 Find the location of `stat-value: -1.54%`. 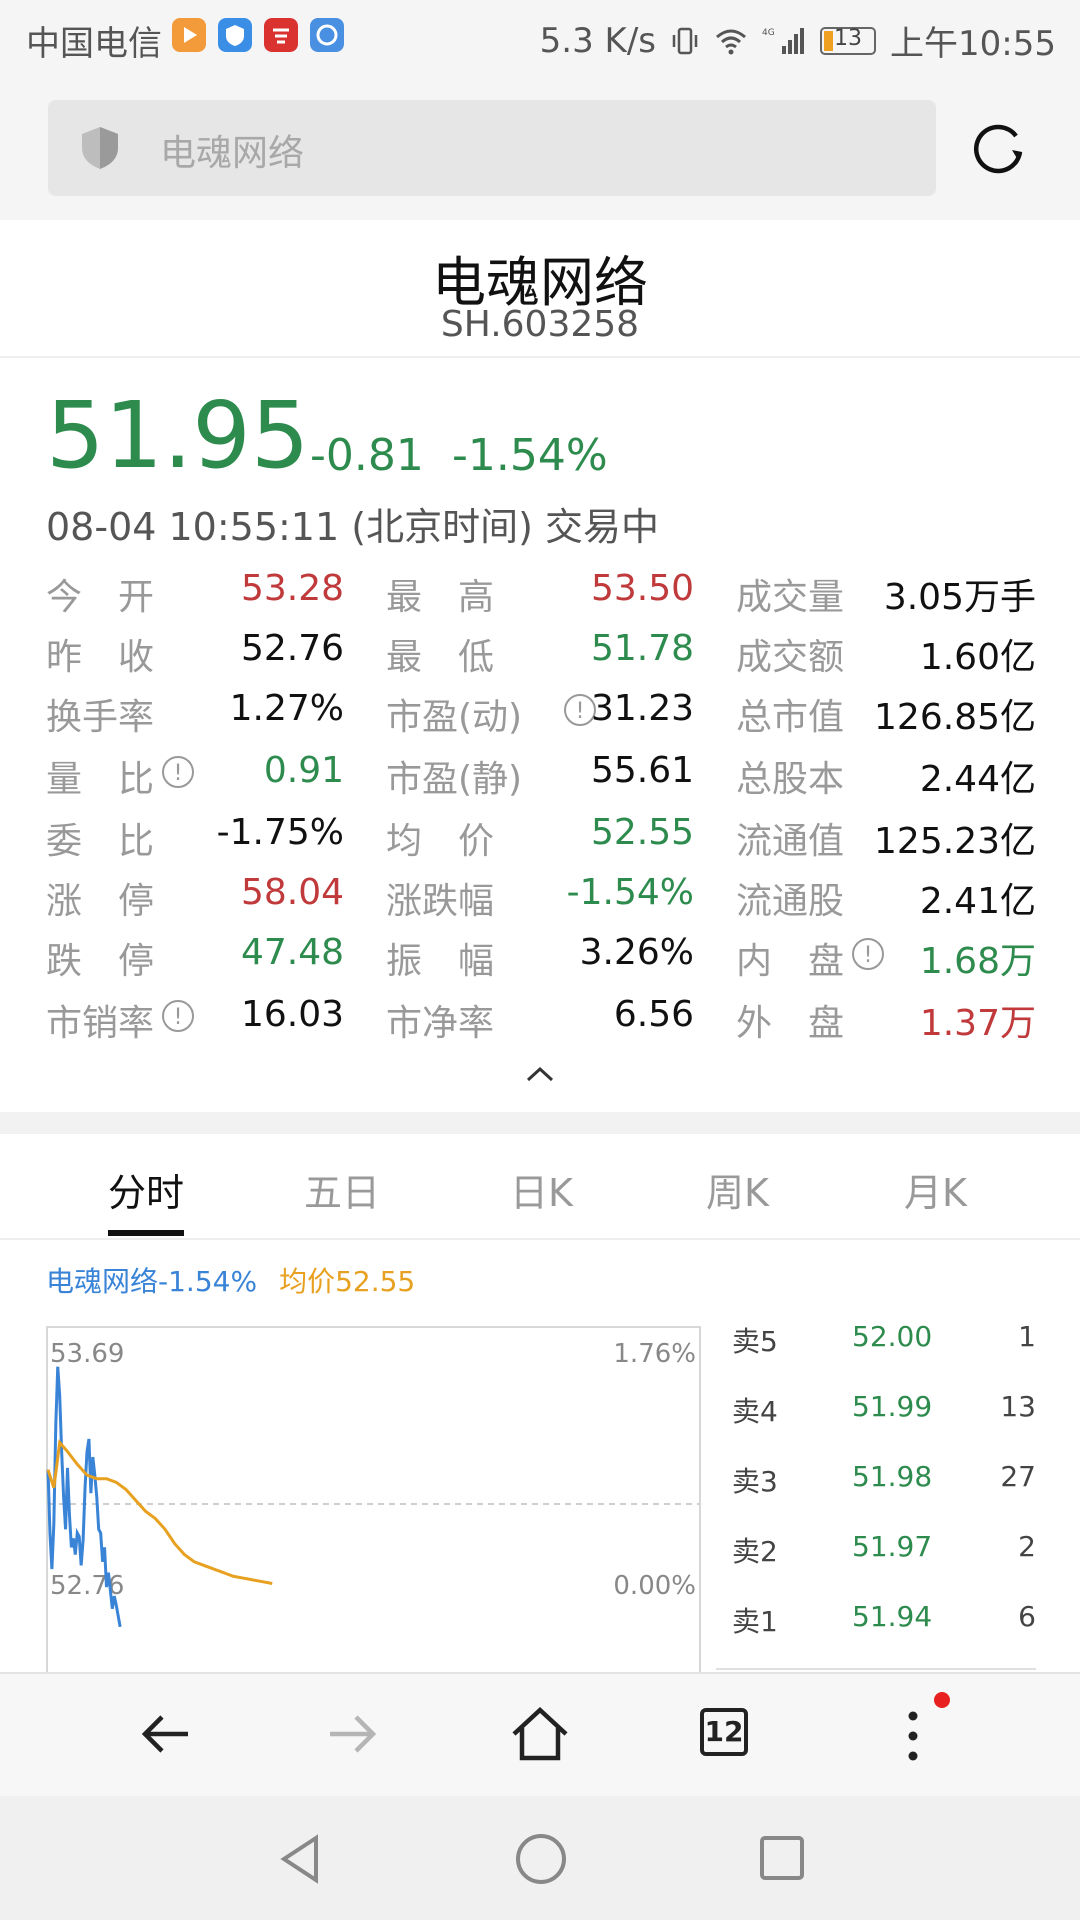

stat-value: -1.54% is located at coordinates (630, 892).